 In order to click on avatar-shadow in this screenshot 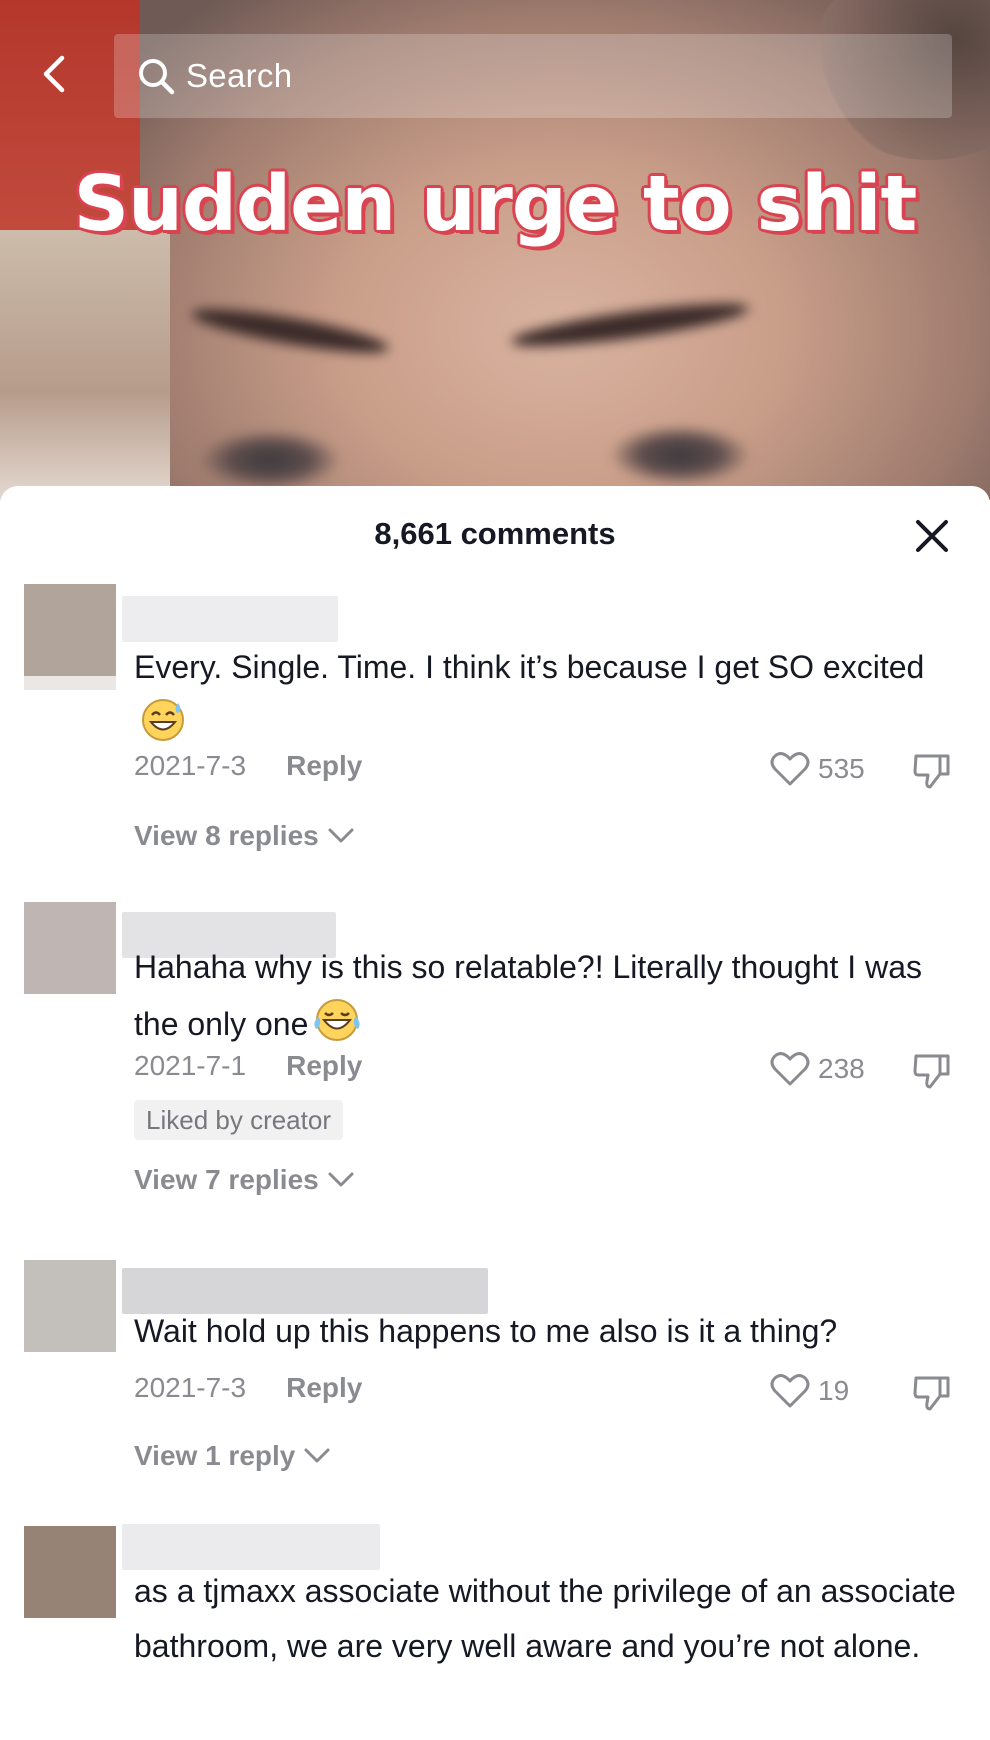, I will do `click(70, 683)`.